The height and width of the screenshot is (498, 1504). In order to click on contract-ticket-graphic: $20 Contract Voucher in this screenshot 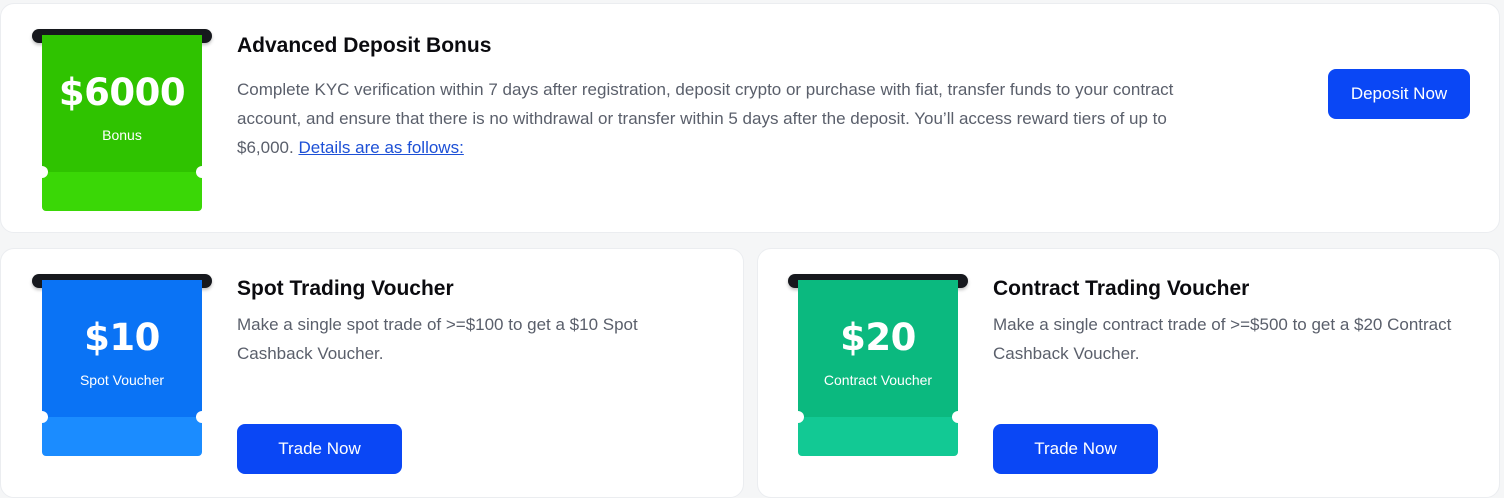, I will do `click(878, 366)`.